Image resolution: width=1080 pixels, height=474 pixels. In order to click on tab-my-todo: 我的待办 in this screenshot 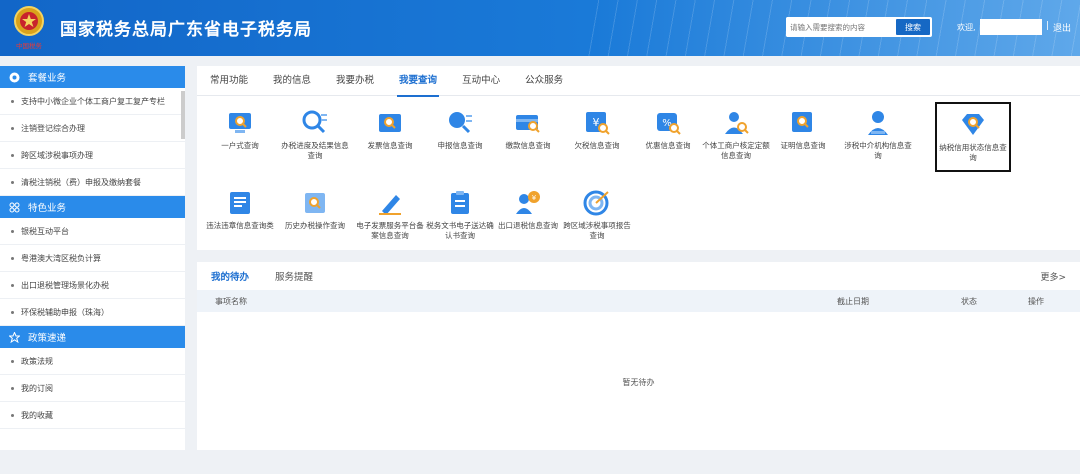, I will do `click(230, 276)`.